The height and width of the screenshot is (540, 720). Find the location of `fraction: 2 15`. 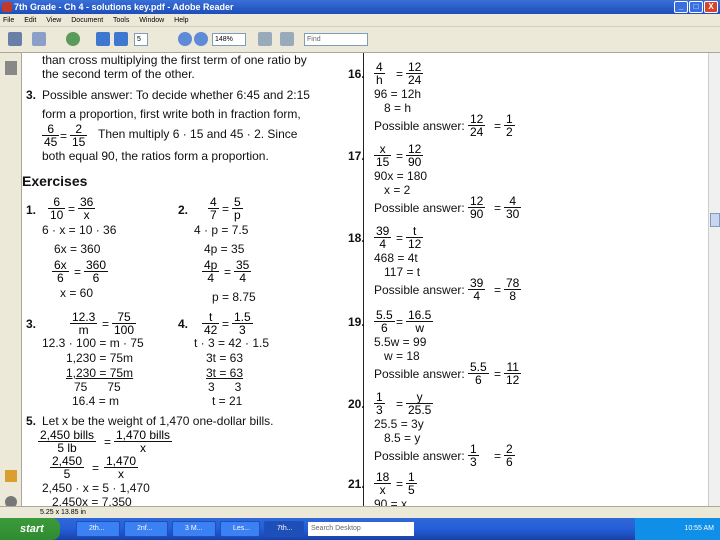

fraction: 2 15 is located at coordinates (79, 135).